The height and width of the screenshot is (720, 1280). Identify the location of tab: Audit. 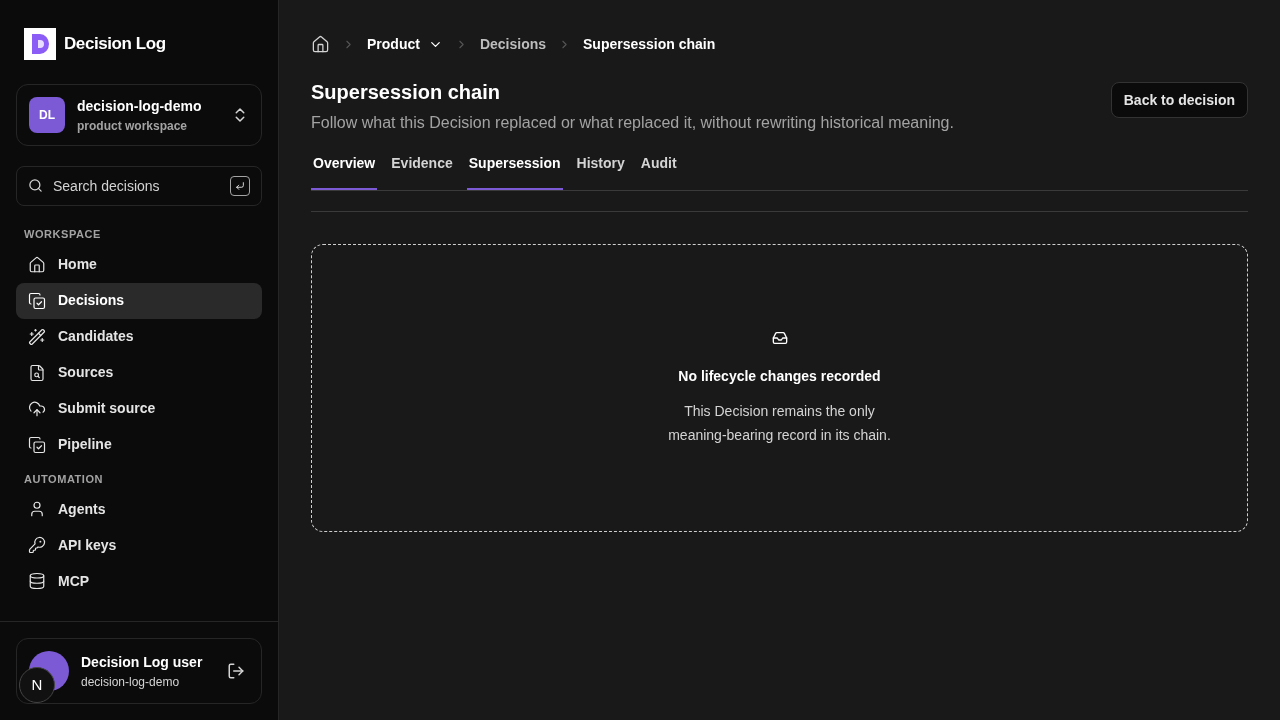
(658, 171).